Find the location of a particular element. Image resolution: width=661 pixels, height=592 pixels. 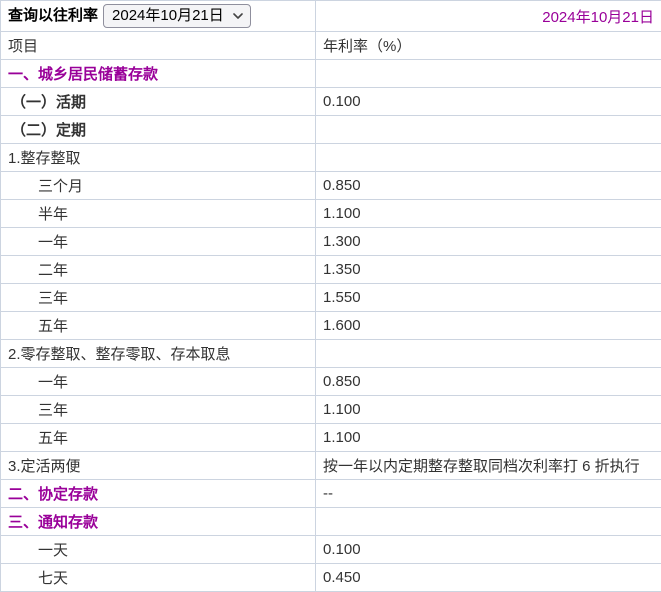

item-cell: 一天 is located at coordinates (158, 550).